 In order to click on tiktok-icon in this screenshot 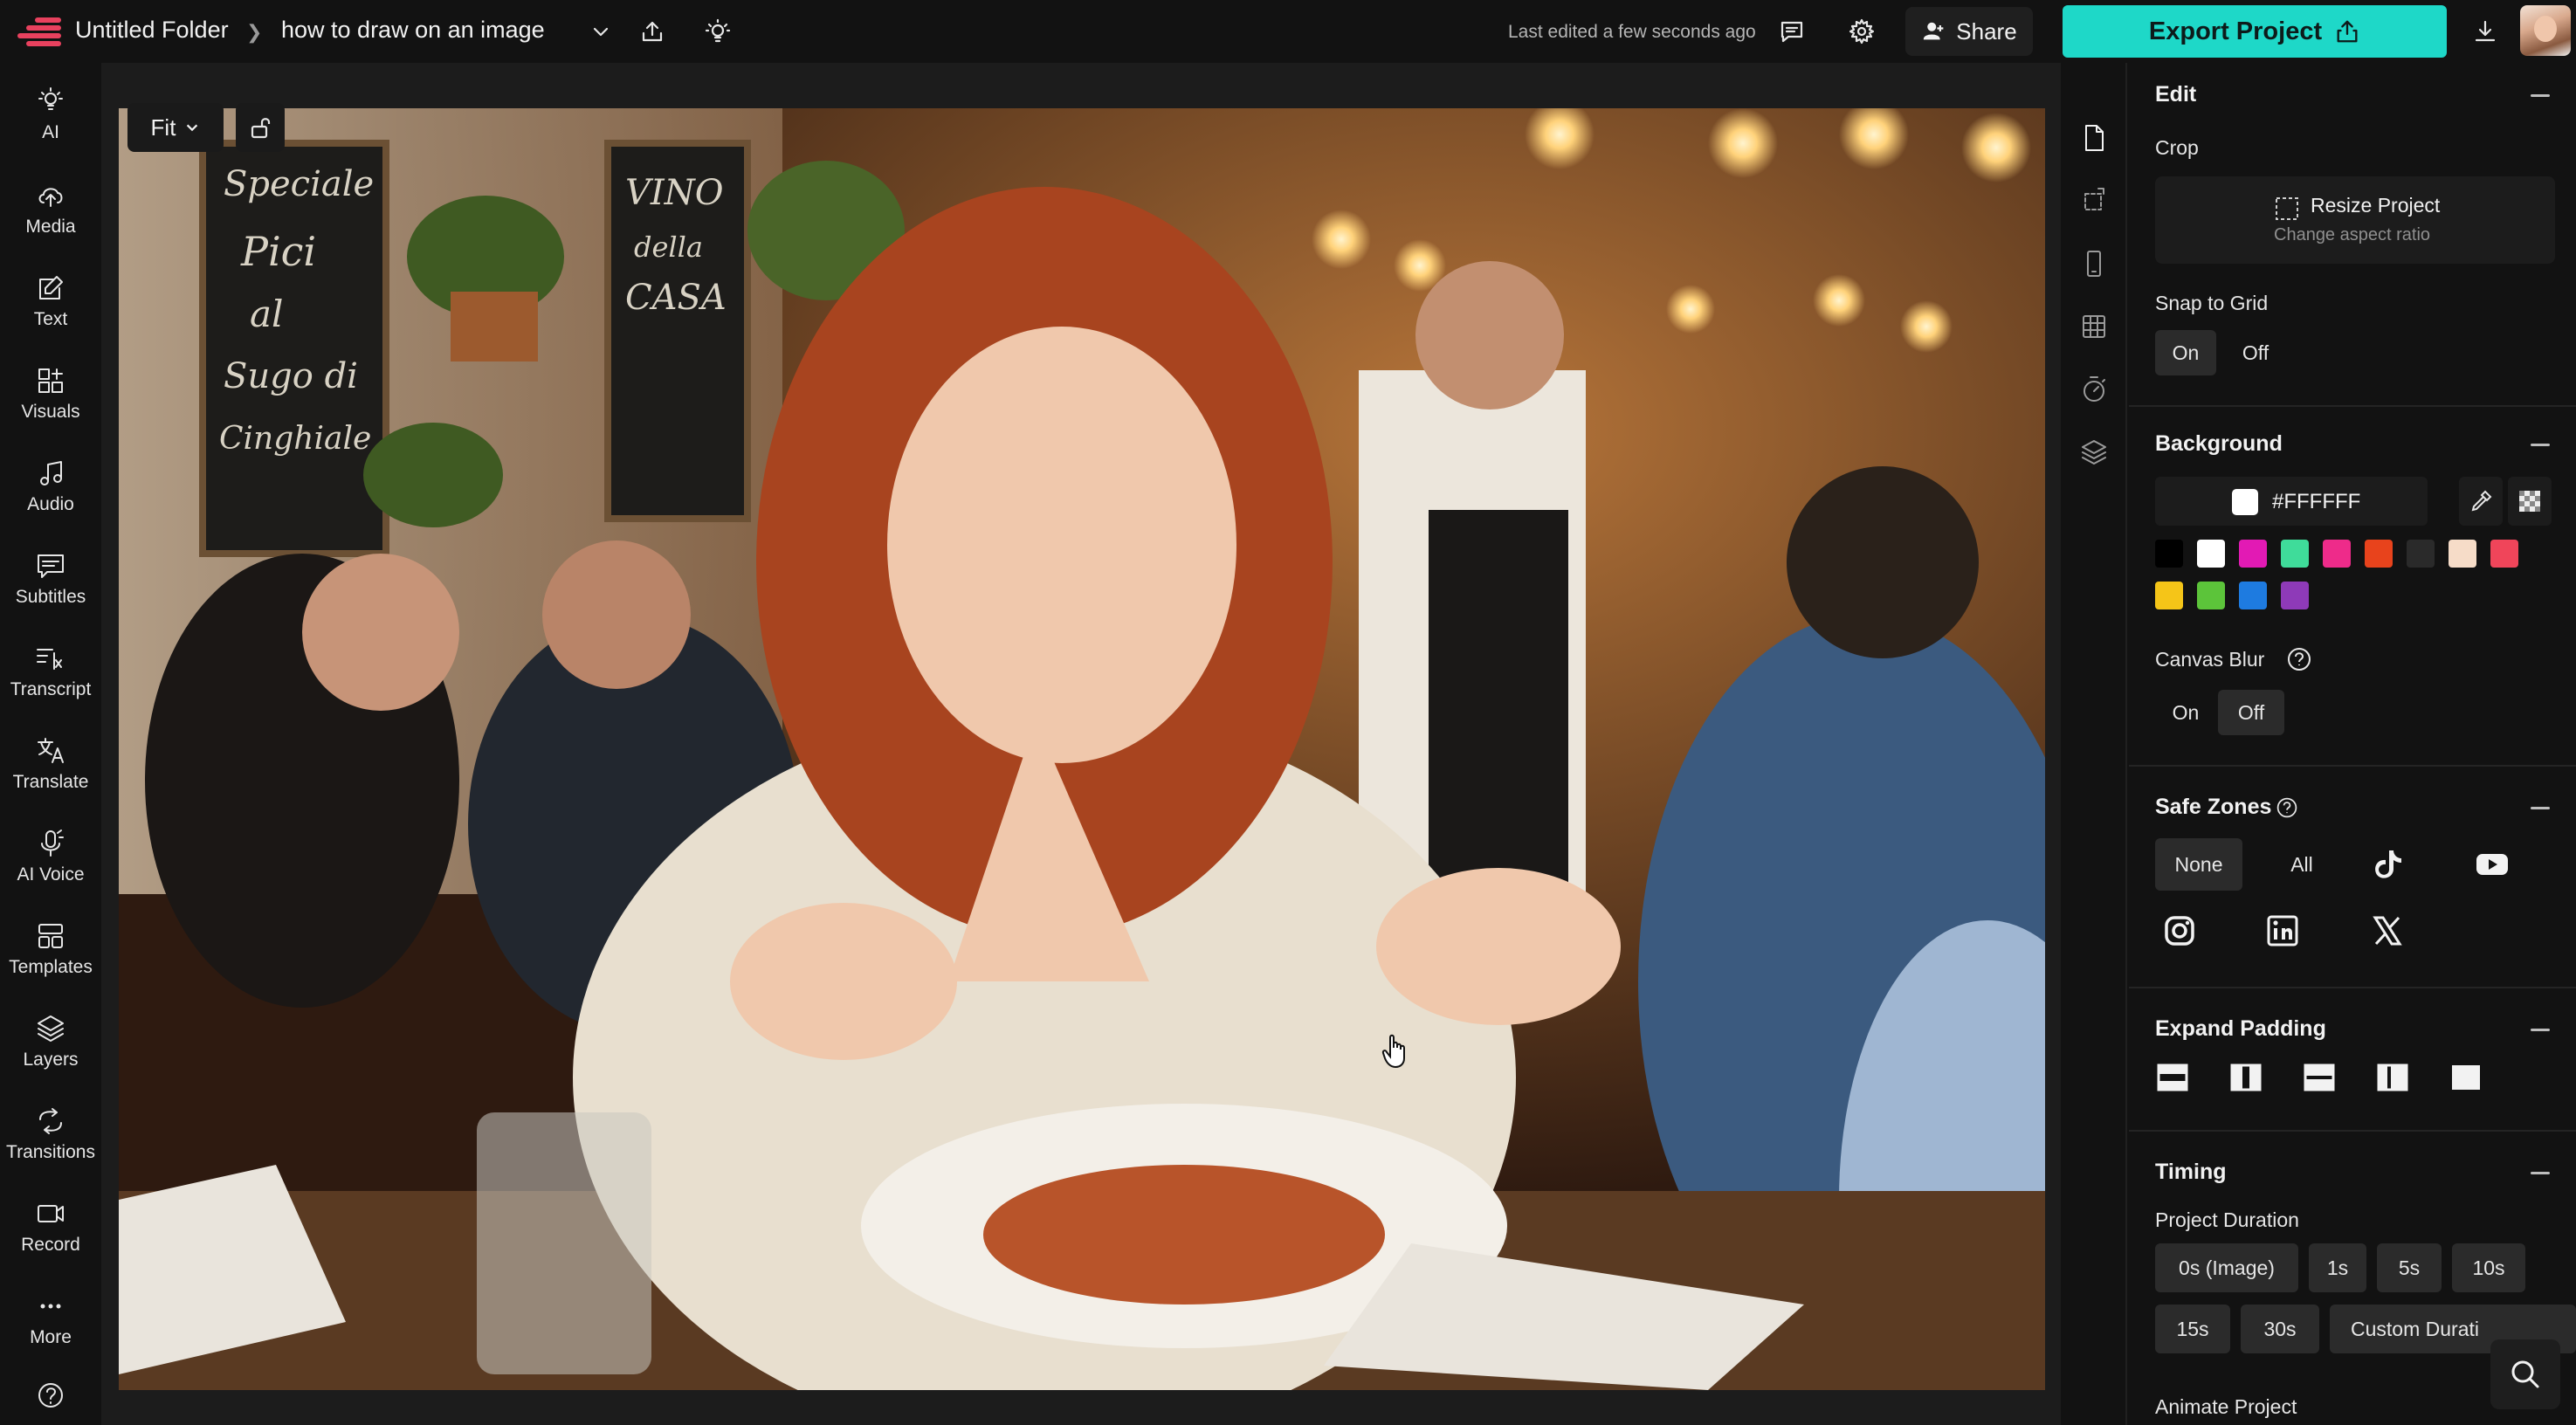, I will do `click(2387, 864)`.